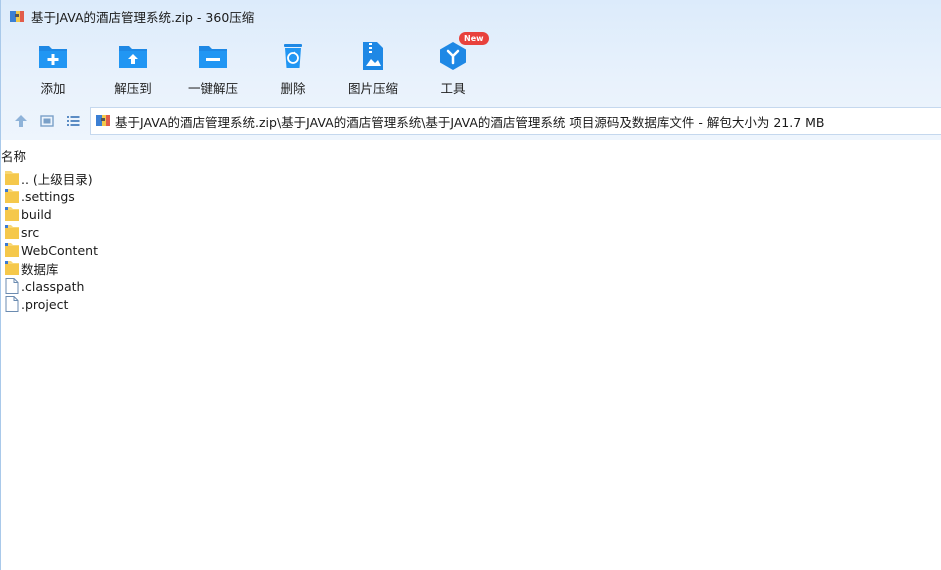 Image resolution: width=941 pixels, height=570 pixels. I want to click on folder-icon, so click(12, 178).